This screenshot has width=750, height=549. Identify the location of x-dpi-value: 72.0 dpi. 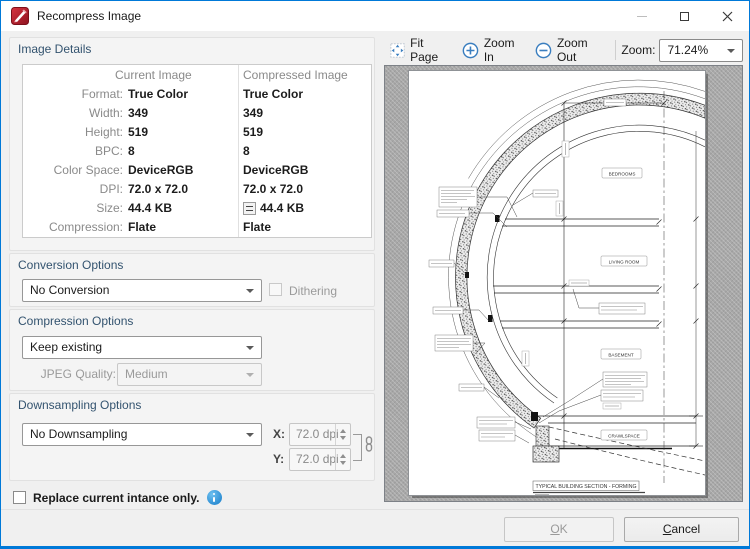
(317, 434).